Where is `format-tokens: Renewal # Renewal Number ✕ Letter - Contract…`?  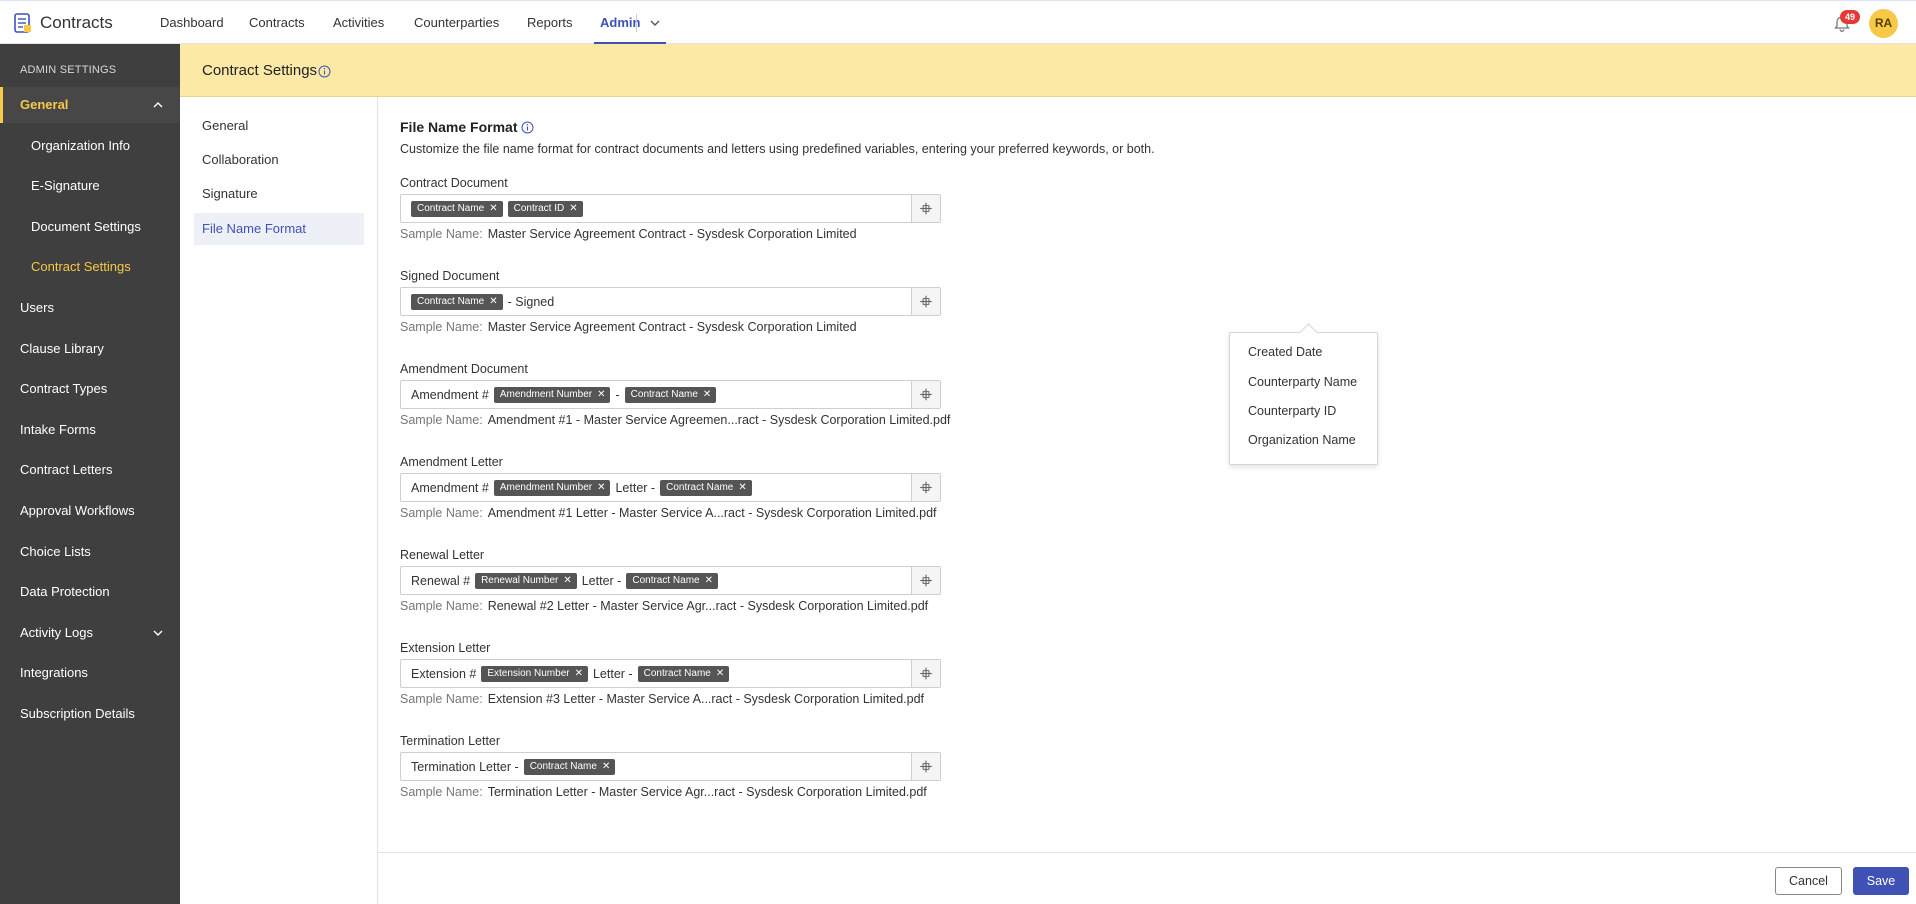 format-tokens: Renewal # Renewal Number ✕ Letter - Contract… is located at coordinates (564, 580).